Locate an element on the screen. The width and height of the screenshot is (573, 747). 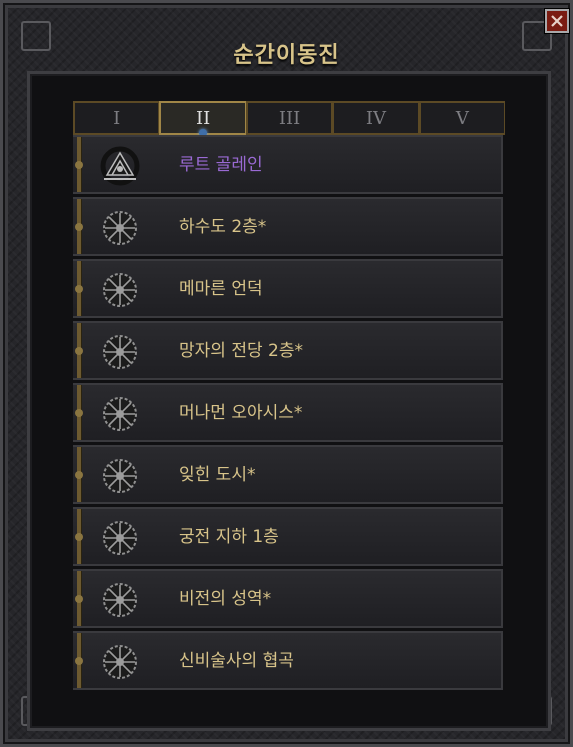
close-icon is located at coordinates (557, 21).